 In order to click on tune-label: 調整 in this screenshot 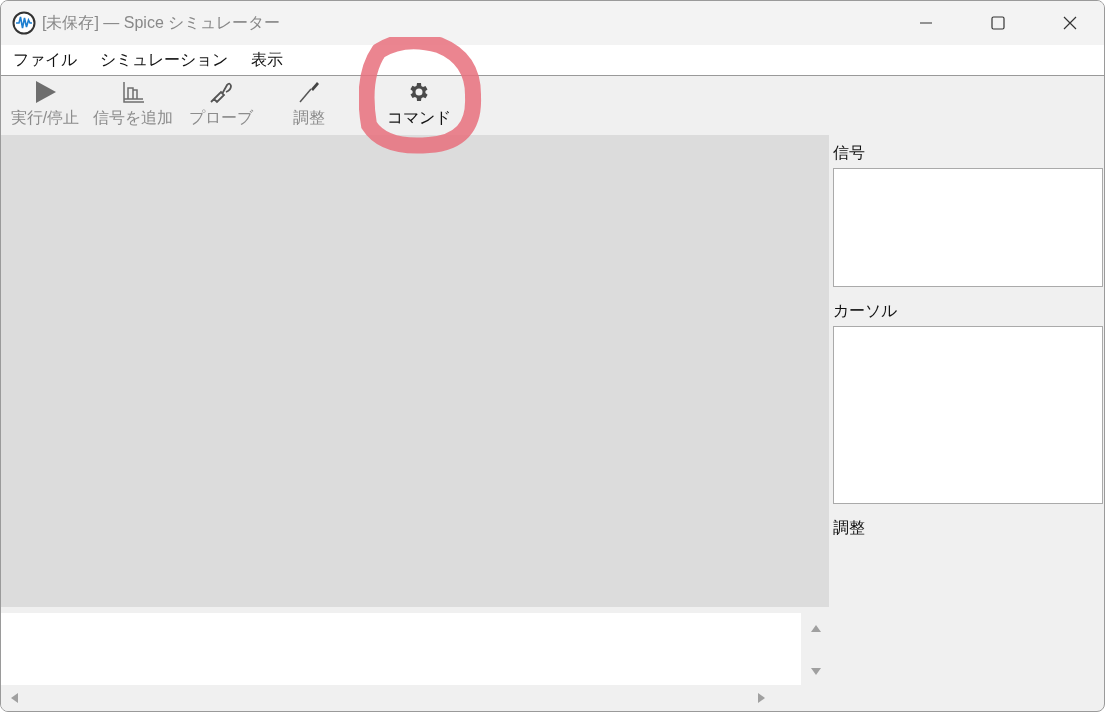, I will do `click(849, 528)`.